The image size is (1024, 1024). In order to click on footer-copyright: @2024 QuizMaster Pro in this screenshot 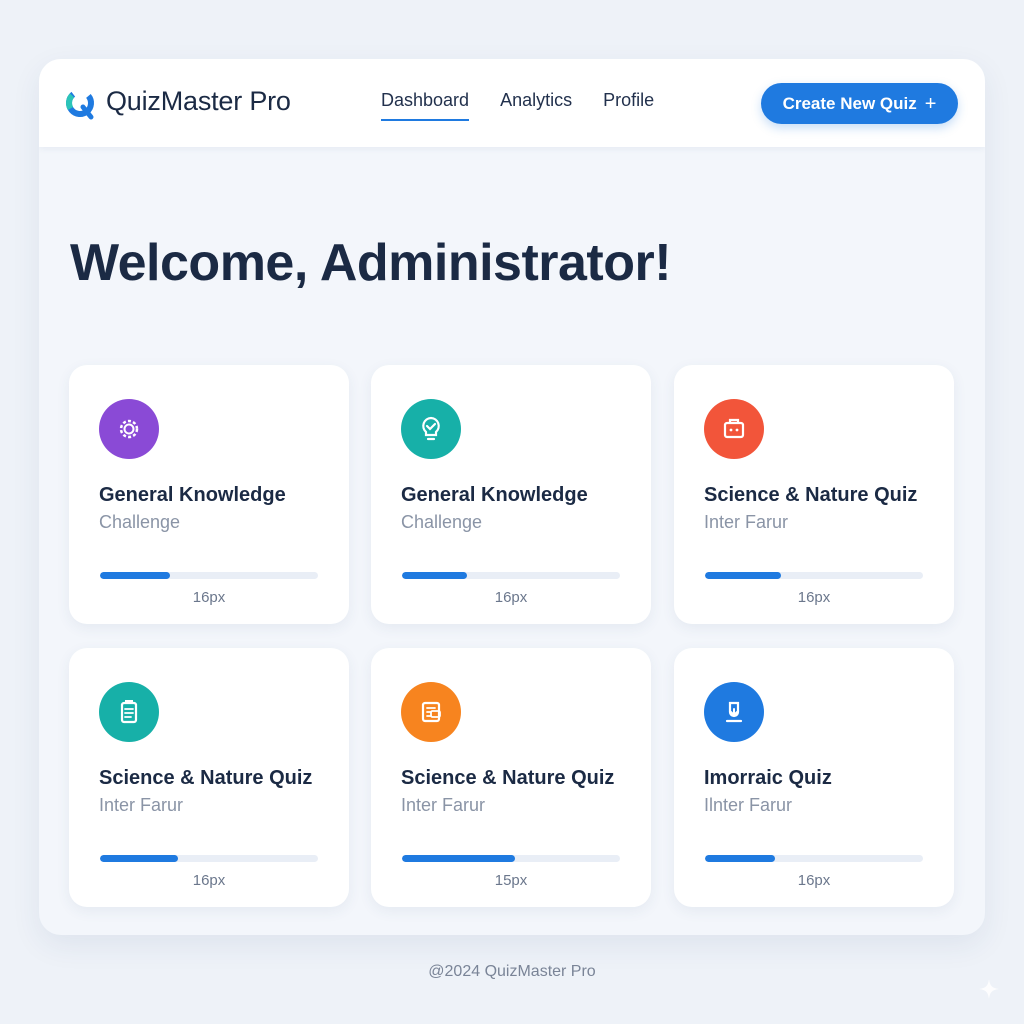, I will do `click(512, 971)`.